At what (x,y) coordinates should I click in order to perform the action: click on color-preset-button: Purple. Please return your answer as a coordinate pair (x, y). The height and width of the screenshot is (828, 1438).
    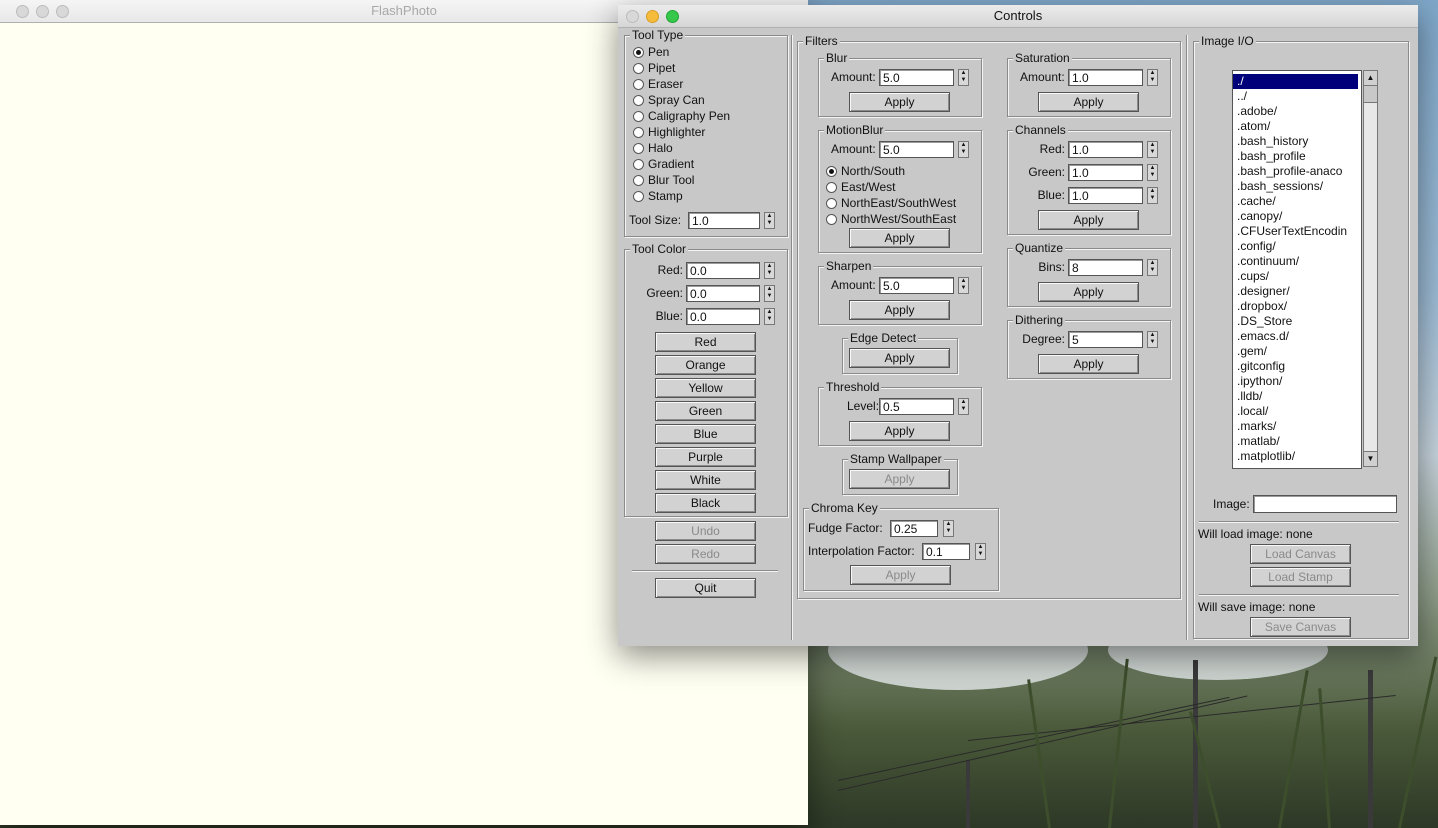
    Looking at the image, I should click on (705, 457).